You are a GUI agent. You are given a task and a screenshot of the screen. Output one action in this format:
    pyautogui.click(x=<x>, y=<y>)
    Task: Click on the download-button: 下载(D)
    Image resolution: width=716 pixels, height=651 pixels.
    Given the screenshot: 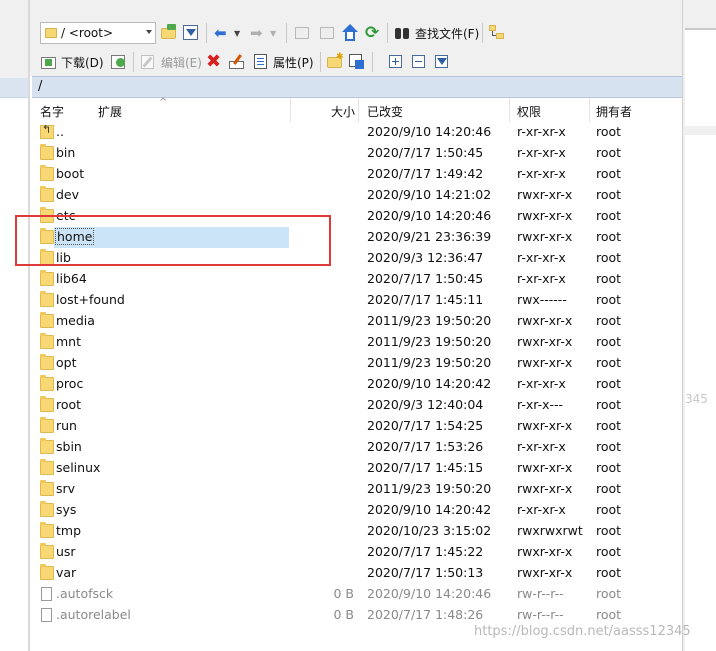 What is the action you would take?
    pyautogui.click(x=72, y=62)
    